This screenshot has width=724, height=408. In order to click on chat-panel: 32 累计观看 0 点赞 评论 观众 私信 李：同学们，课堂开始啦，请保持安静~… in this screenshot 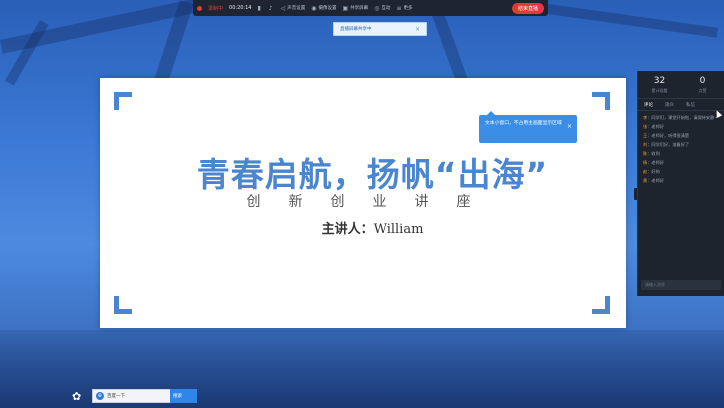, I will do `click(680, 183)`.